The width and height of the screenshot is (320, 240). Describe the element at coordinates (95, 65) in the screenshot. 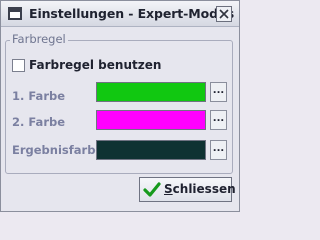

I see `use-color-rule-label: Farbregel benutzen` at that location.